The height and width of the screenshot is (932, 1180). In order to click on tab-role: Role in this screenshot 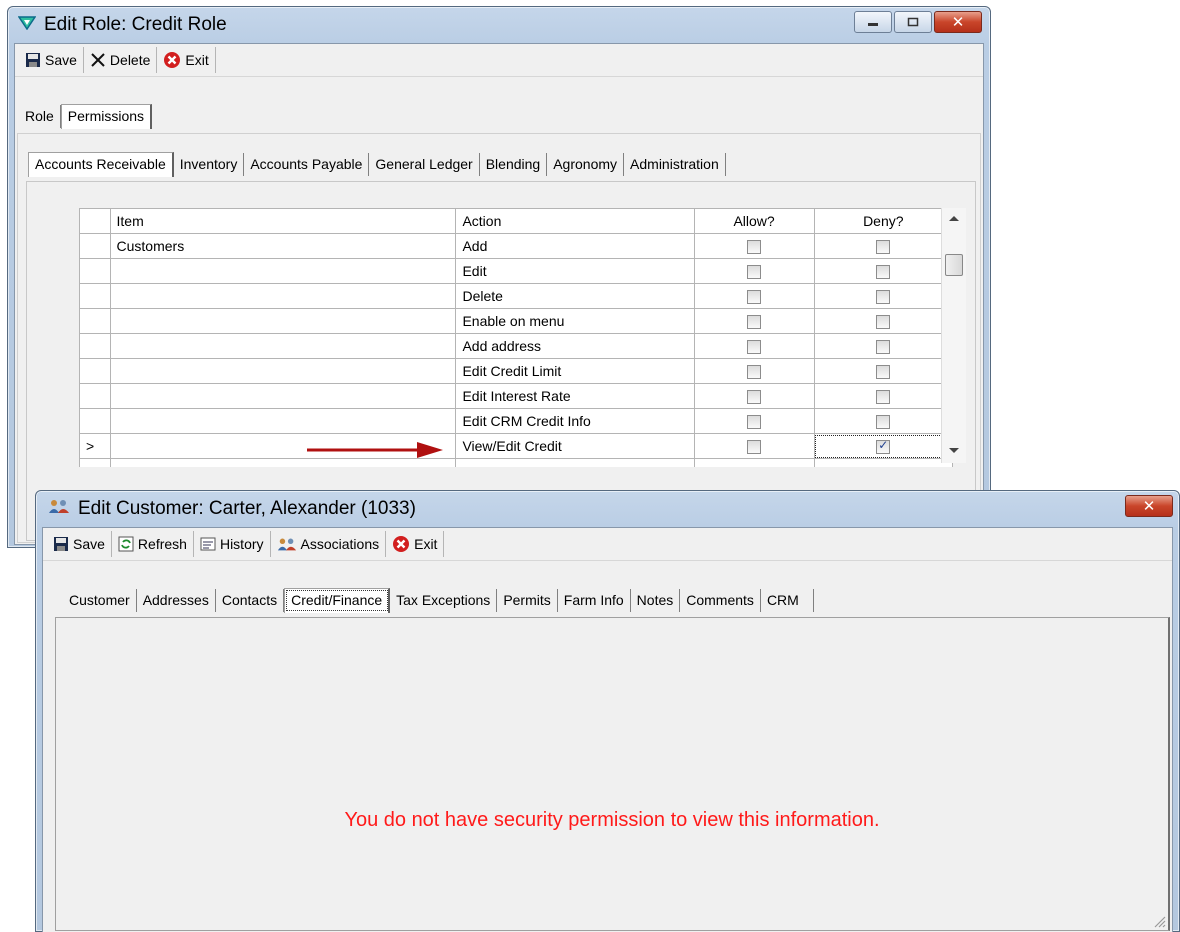, I will do `click(40, 116)`.